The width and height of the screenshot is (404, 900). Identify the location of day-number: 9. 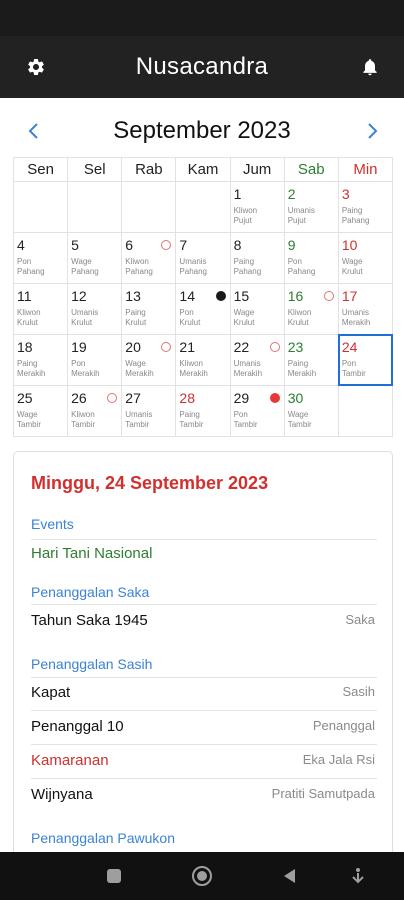
(291, 245).